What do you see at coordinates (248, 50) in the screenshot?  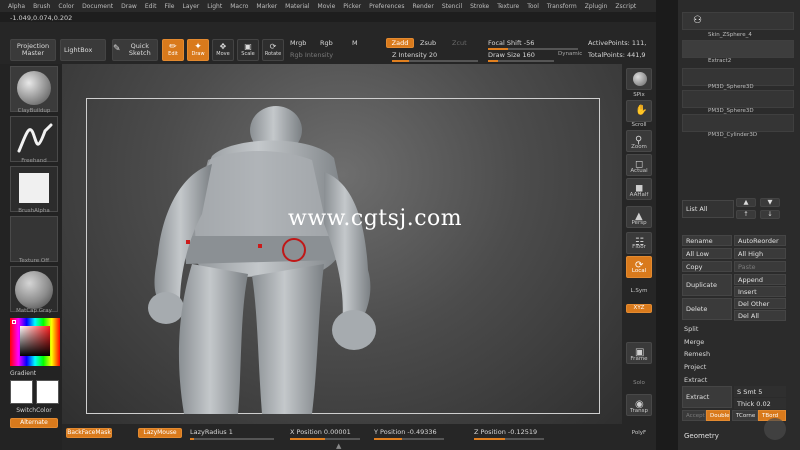 I see `scale-mode-button: ▣ Scale` at bounding box center [248, 50].